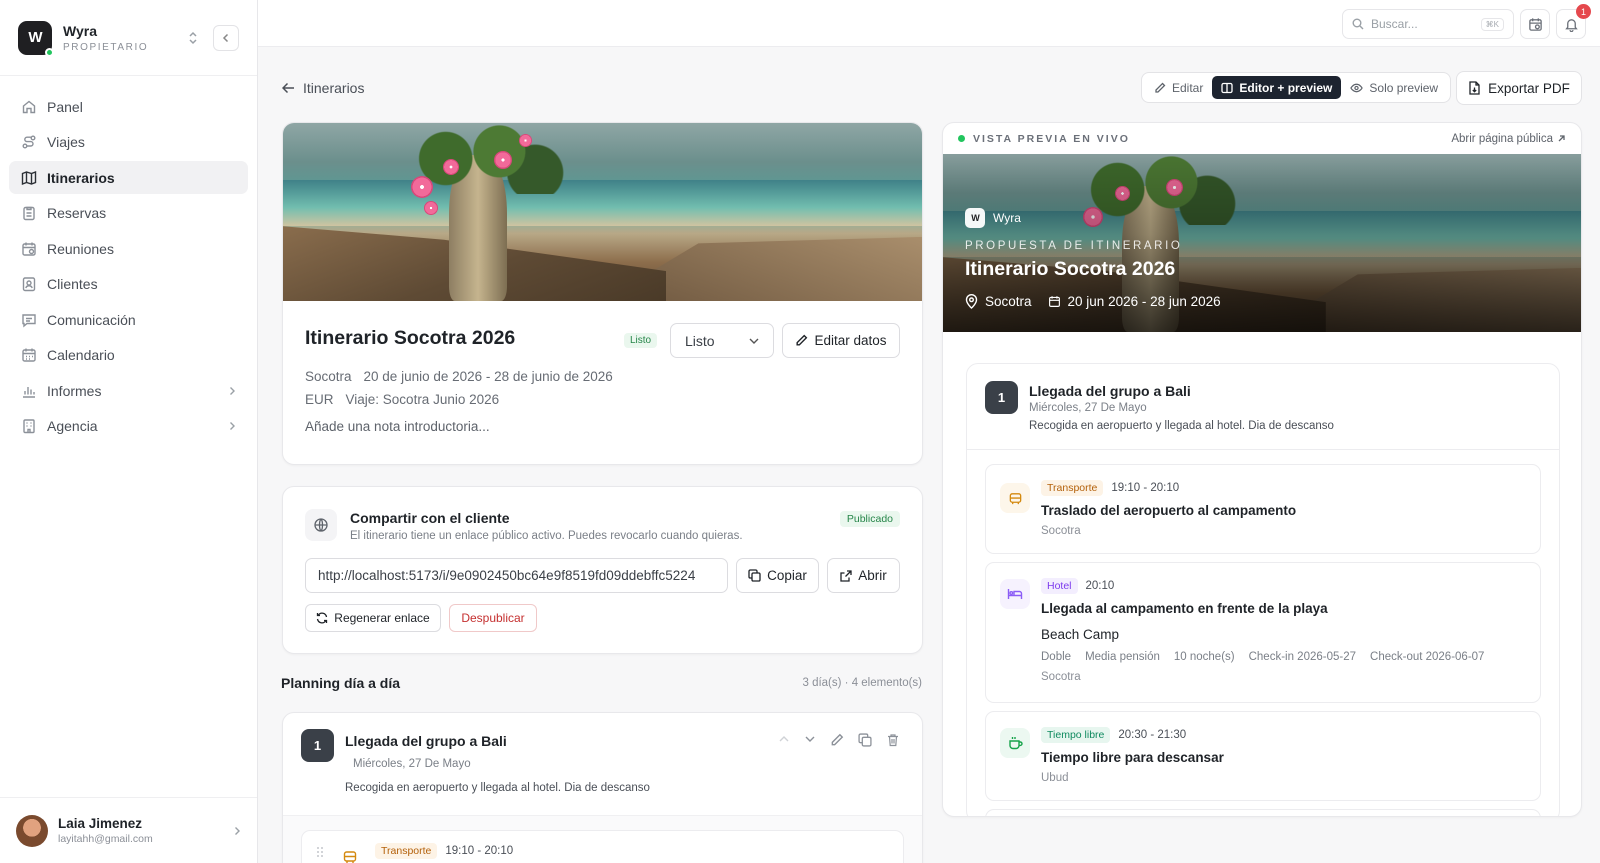 The image size is (1600, 863). What do you see at coordinates (1358, 24) in the screenshot?
I see `search-icon` at bounding box center [1358, 24].